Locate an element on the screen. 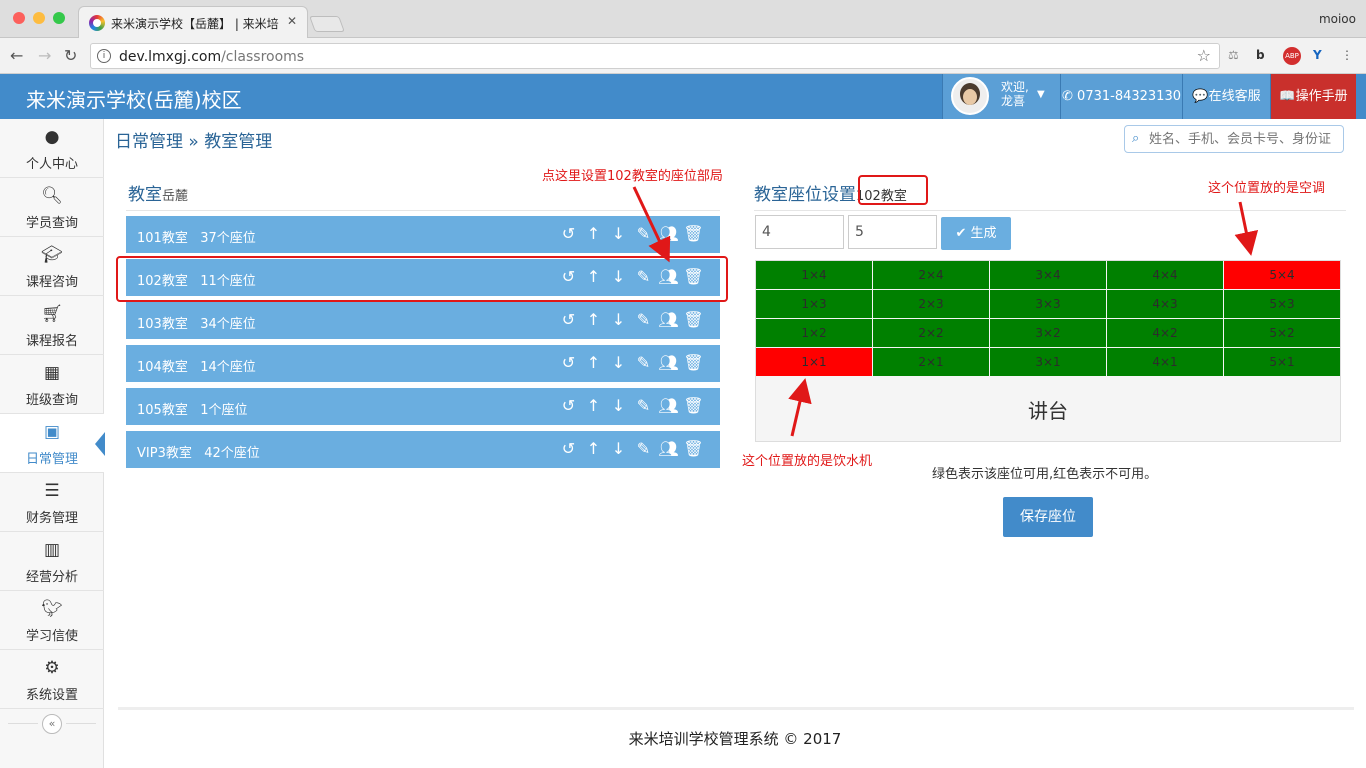 This screenshot has height=768, width=1366. classroom-row: 103教室 34个座位 ↺ ↑ ↓ ✎ 👥︎ 🗑︎ is located at coordinates (423, 320).